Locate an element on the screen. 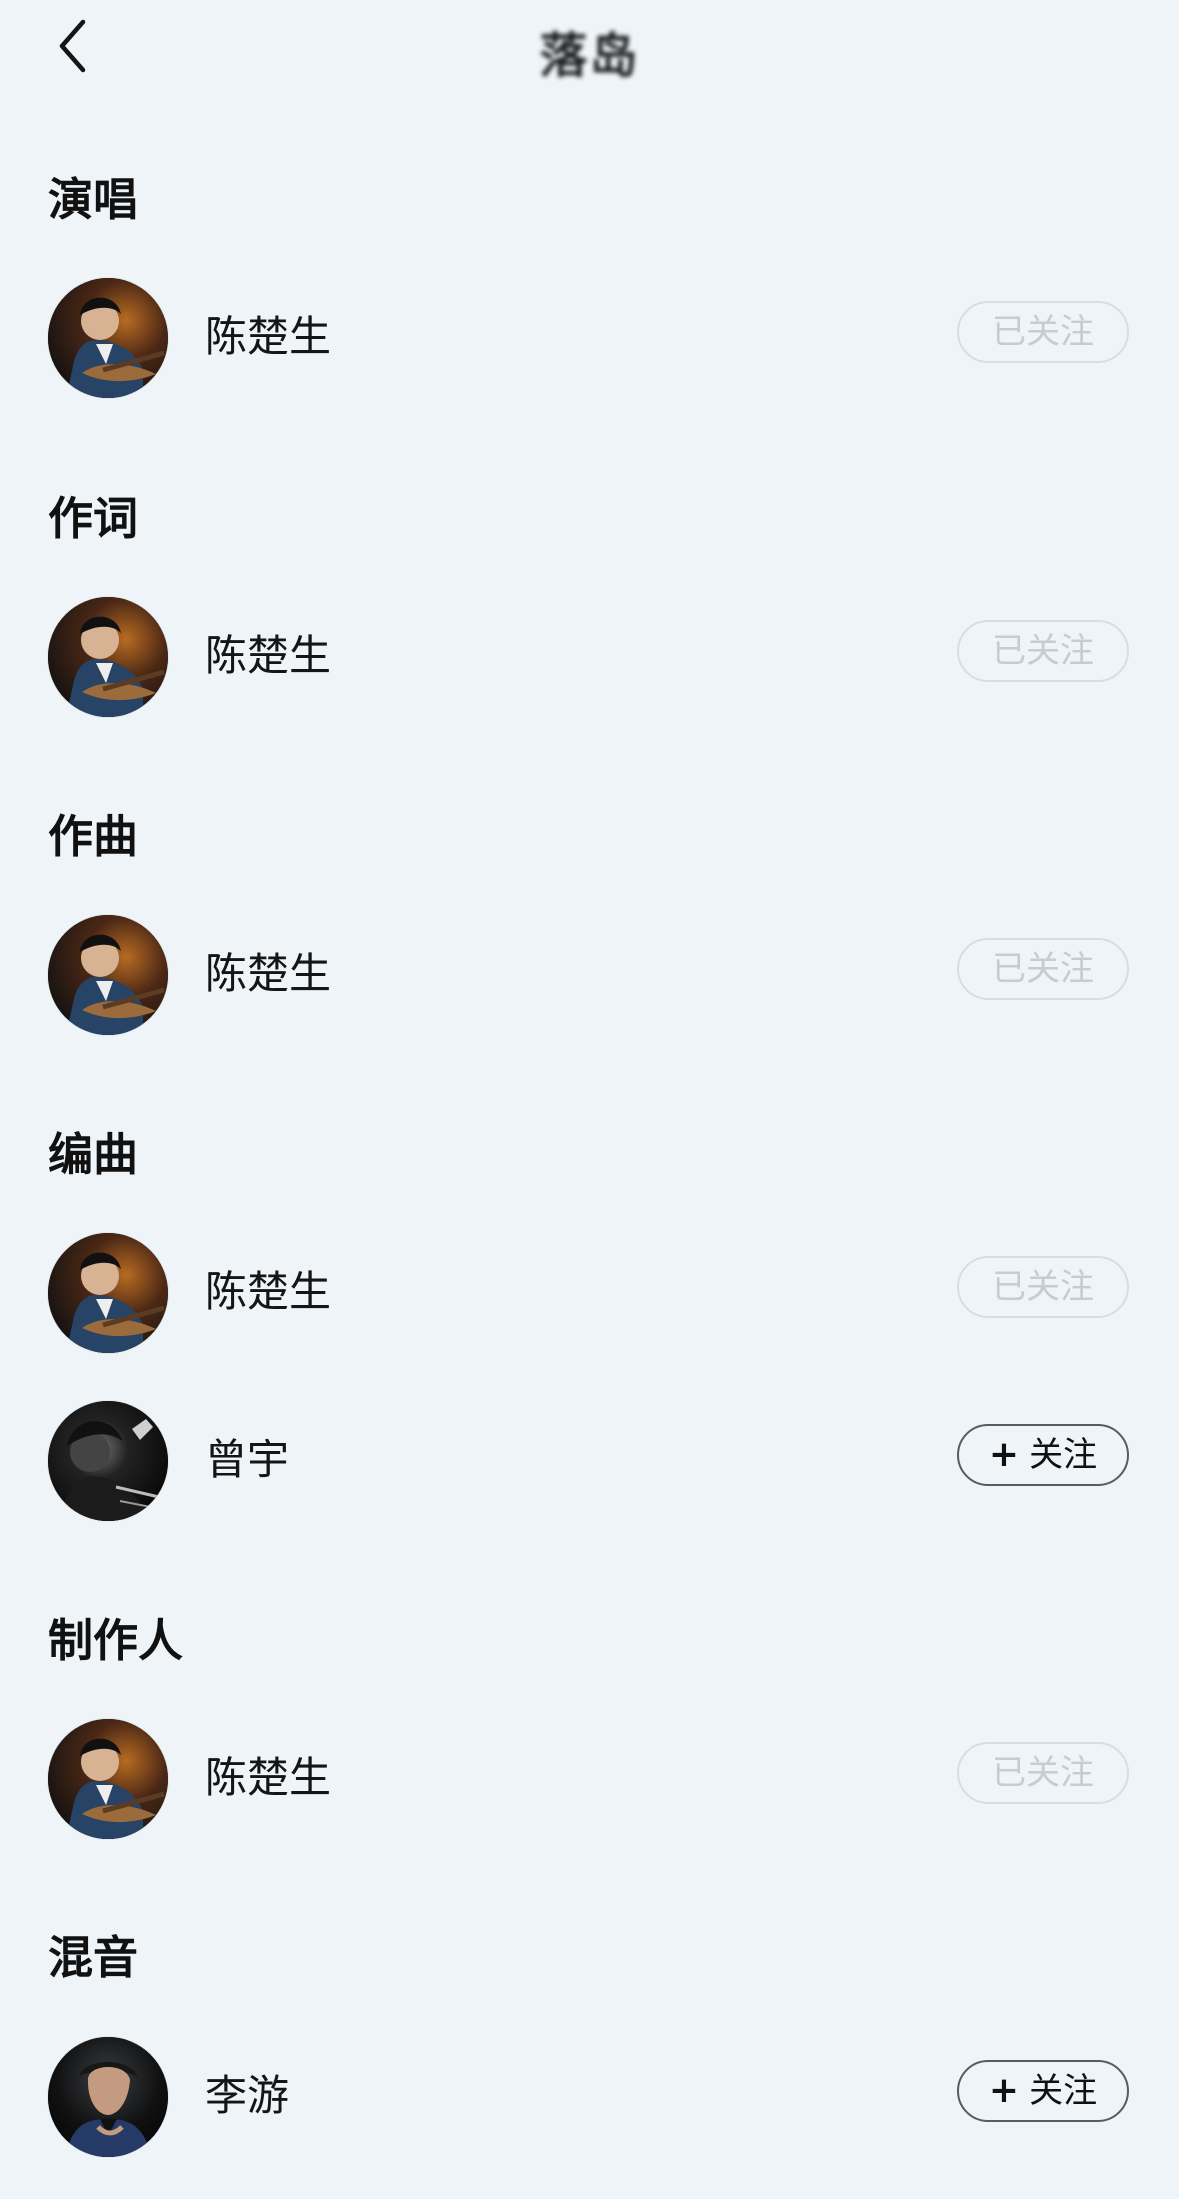 The width and height of the screenshot is (1179, 2199). cap-portrait-image is located at coordinates (108, 2097).